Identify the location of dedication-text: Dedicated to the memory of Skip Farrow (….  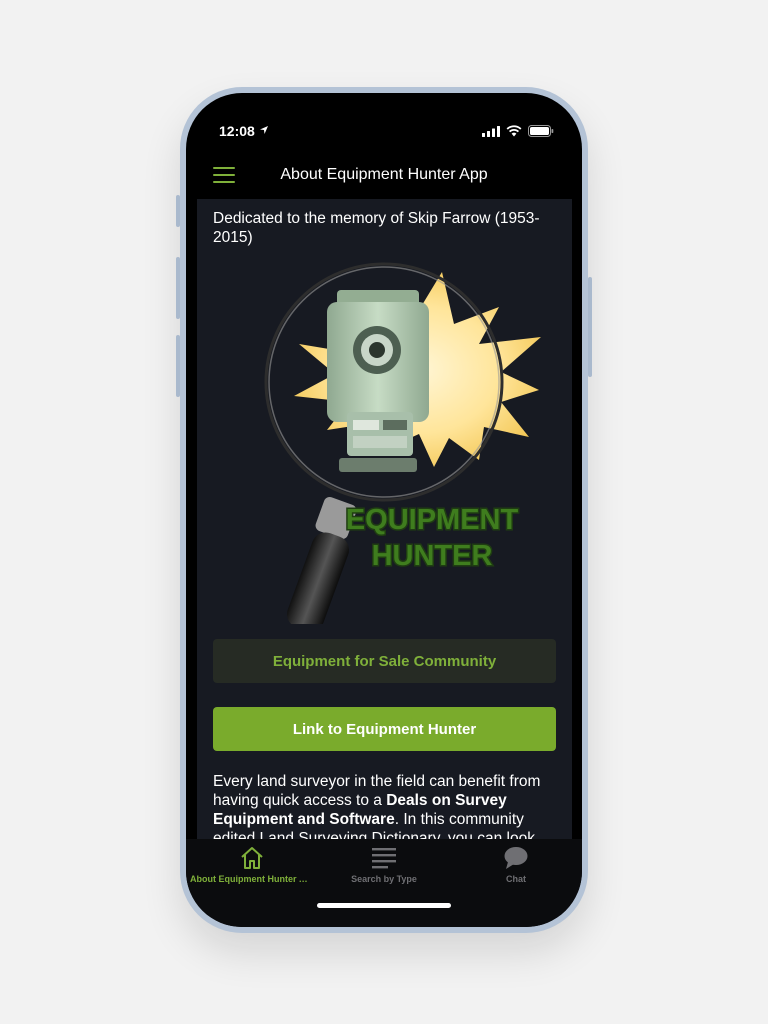
(376, 228).